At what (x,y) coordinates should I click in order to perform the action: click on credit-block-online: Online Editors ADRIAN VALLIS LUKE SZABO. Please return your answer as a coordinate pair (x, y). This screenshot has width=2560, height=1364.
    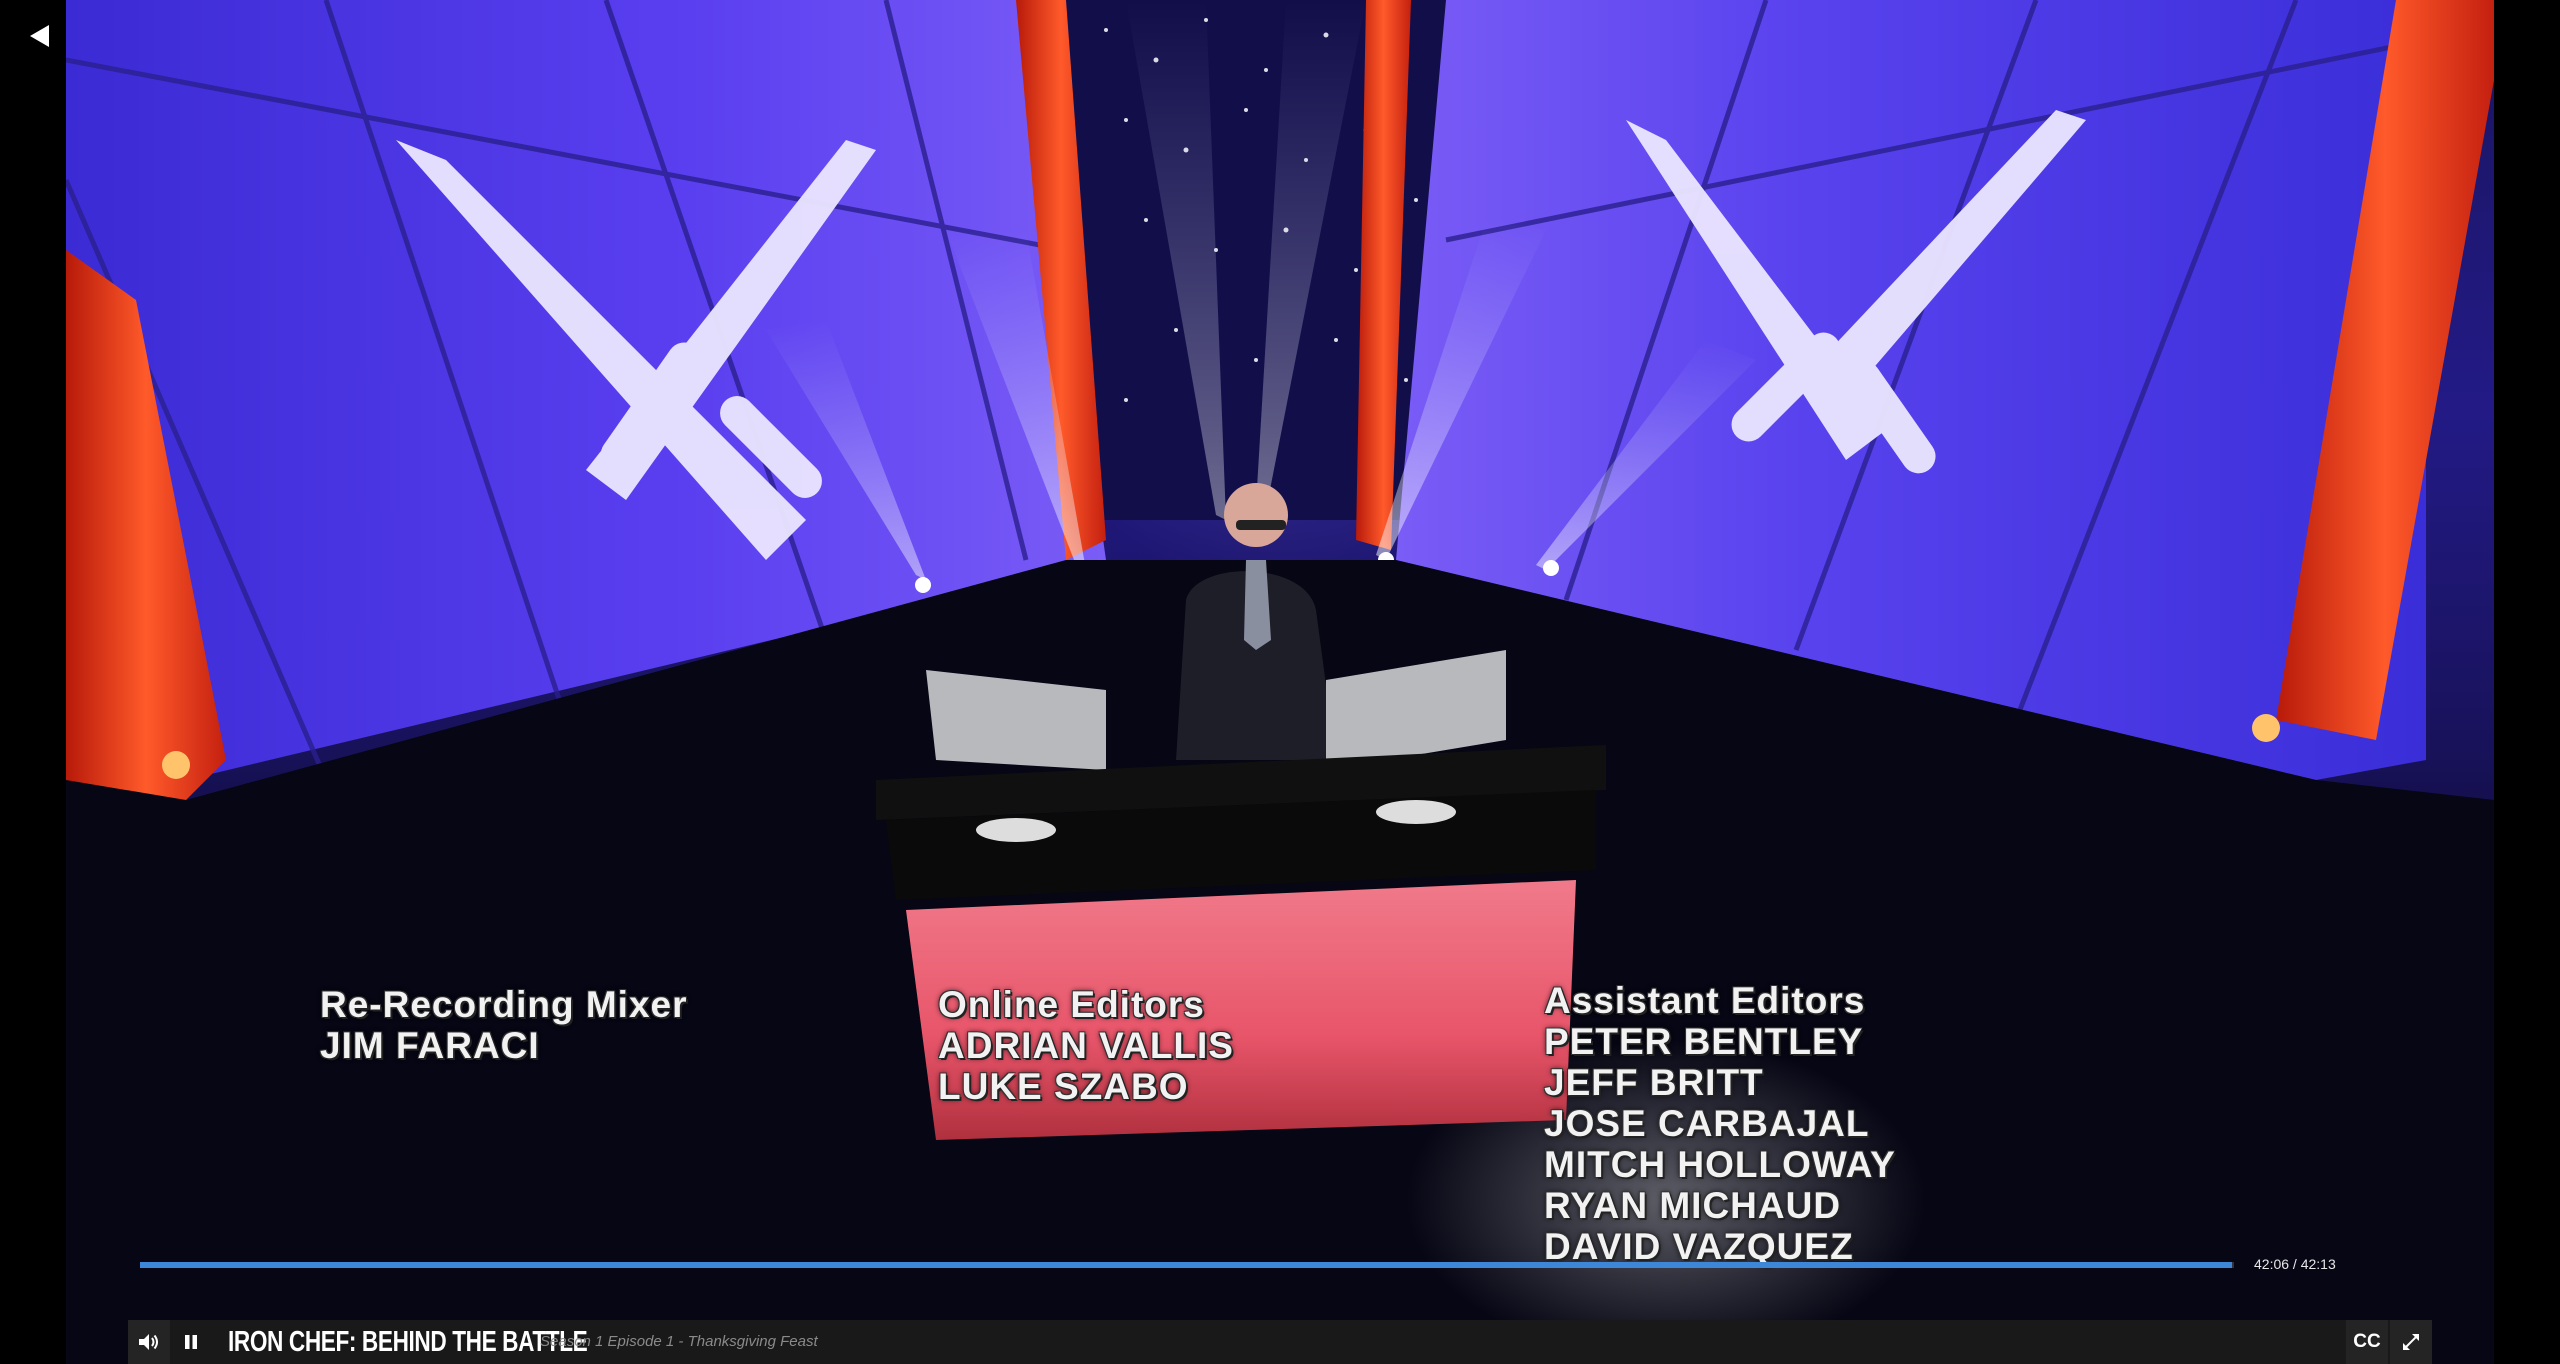
    Looking at the image, I should click on (1086, 1045).